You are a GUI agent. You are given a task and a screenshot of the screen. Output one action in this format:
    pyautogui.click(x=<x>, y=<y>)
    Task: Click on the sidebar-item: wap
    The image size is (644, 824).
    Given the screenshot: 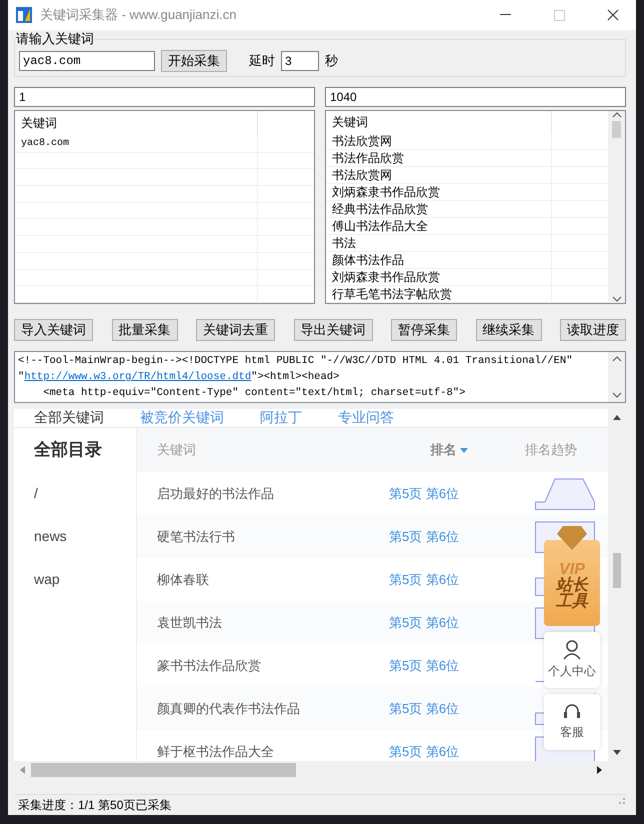 What is the action you would take?
    pyautogui.click(x=85, y=579)
    